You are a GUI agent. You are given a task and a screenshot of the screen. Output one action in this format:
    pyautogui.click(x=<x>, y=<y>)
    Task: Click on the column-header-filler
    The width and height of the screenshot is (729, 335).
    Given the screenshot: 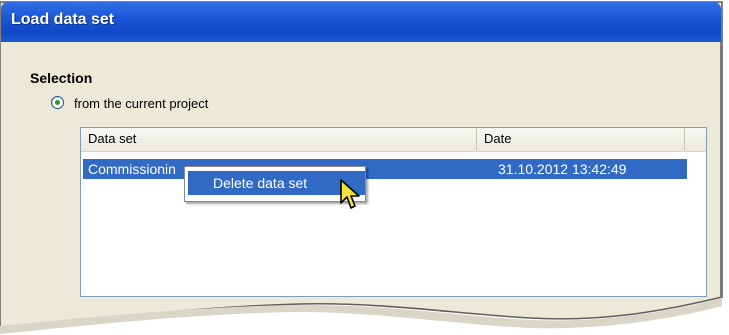 What is the action you would take?
    pyautogui.click(x=695, y=139)
    